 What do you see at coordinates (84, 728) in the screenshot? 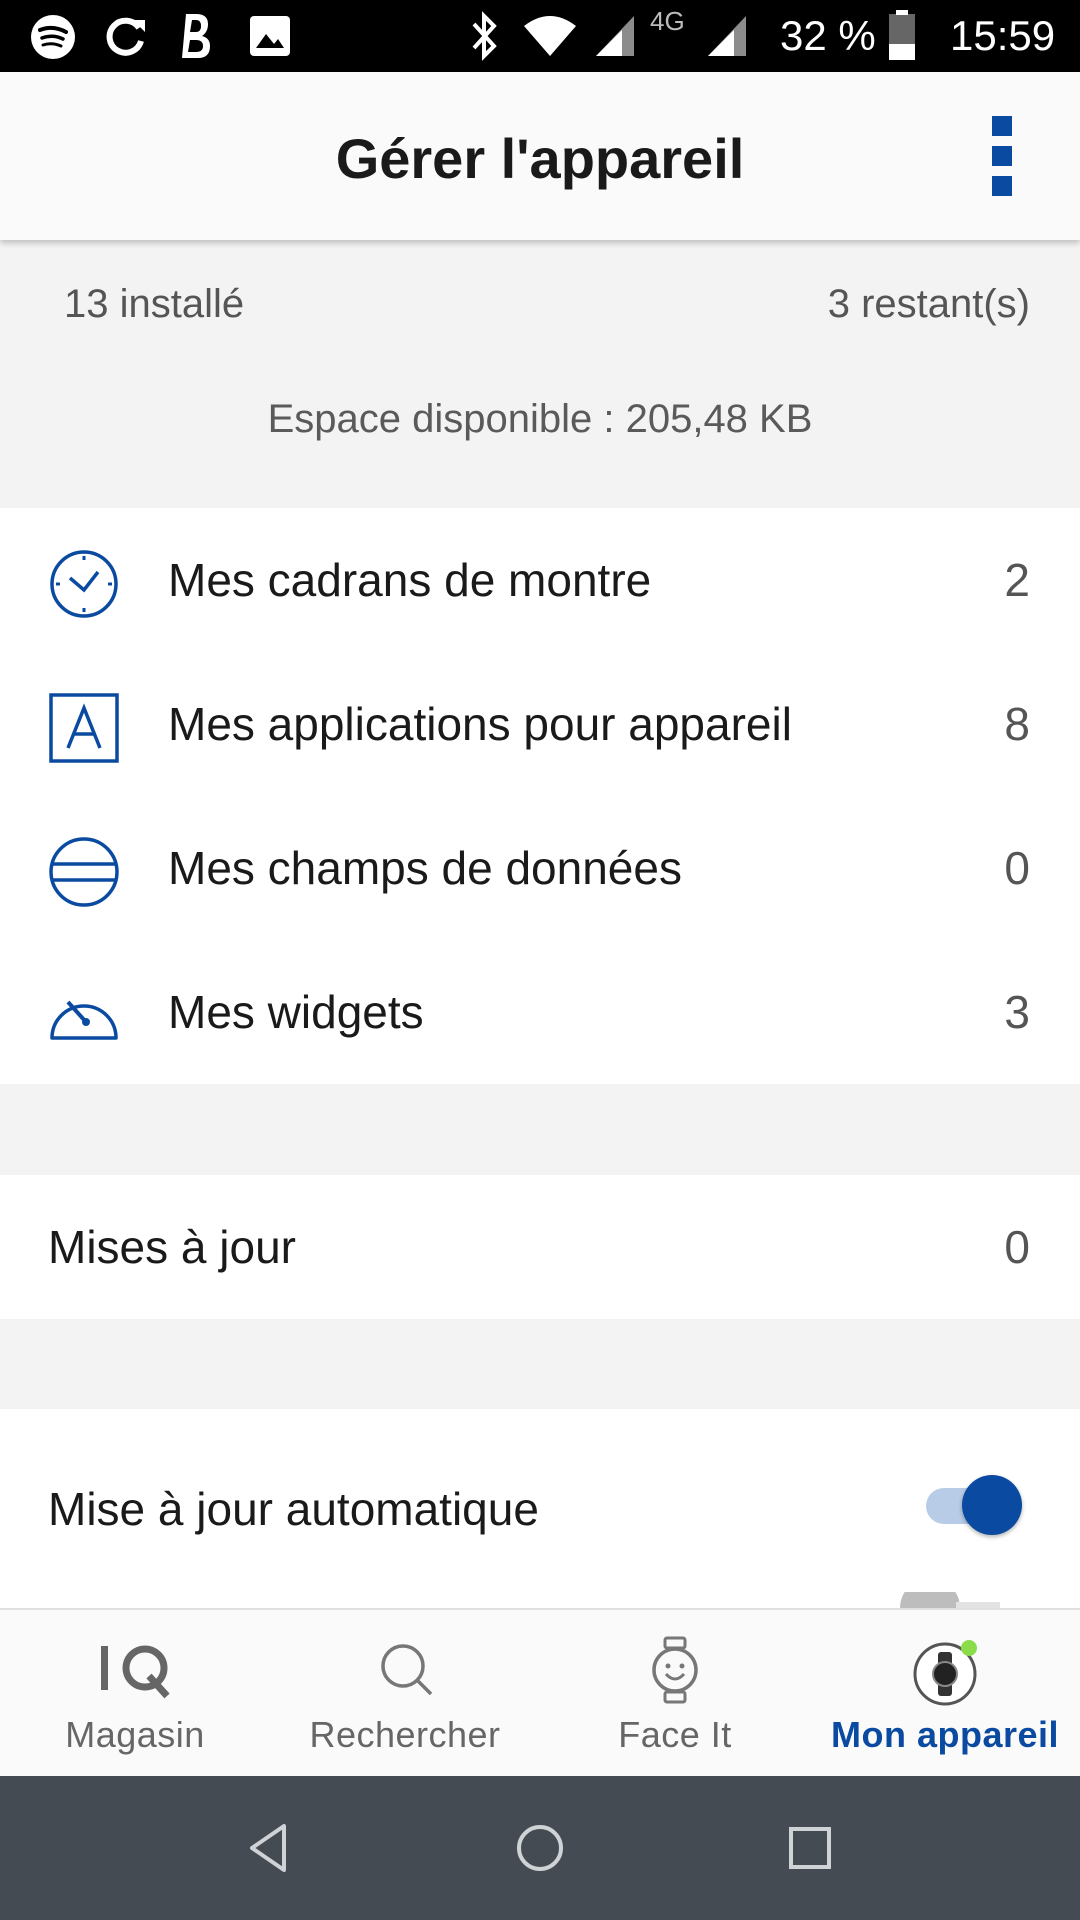
I see `app-icon` at bounding box center [84, 728].